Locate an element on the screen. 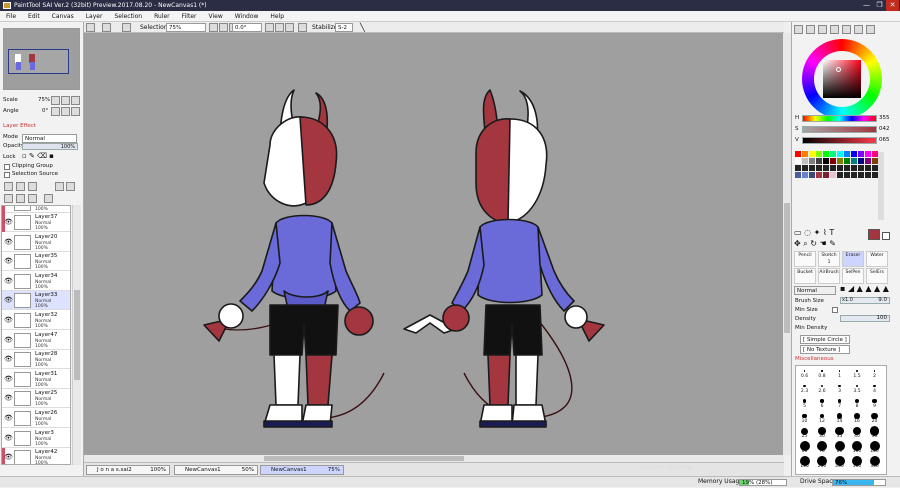 Image resolution: width=900 pixels, height=488 pixels. menu-selection: Selection is located at coordinates (128, 16).